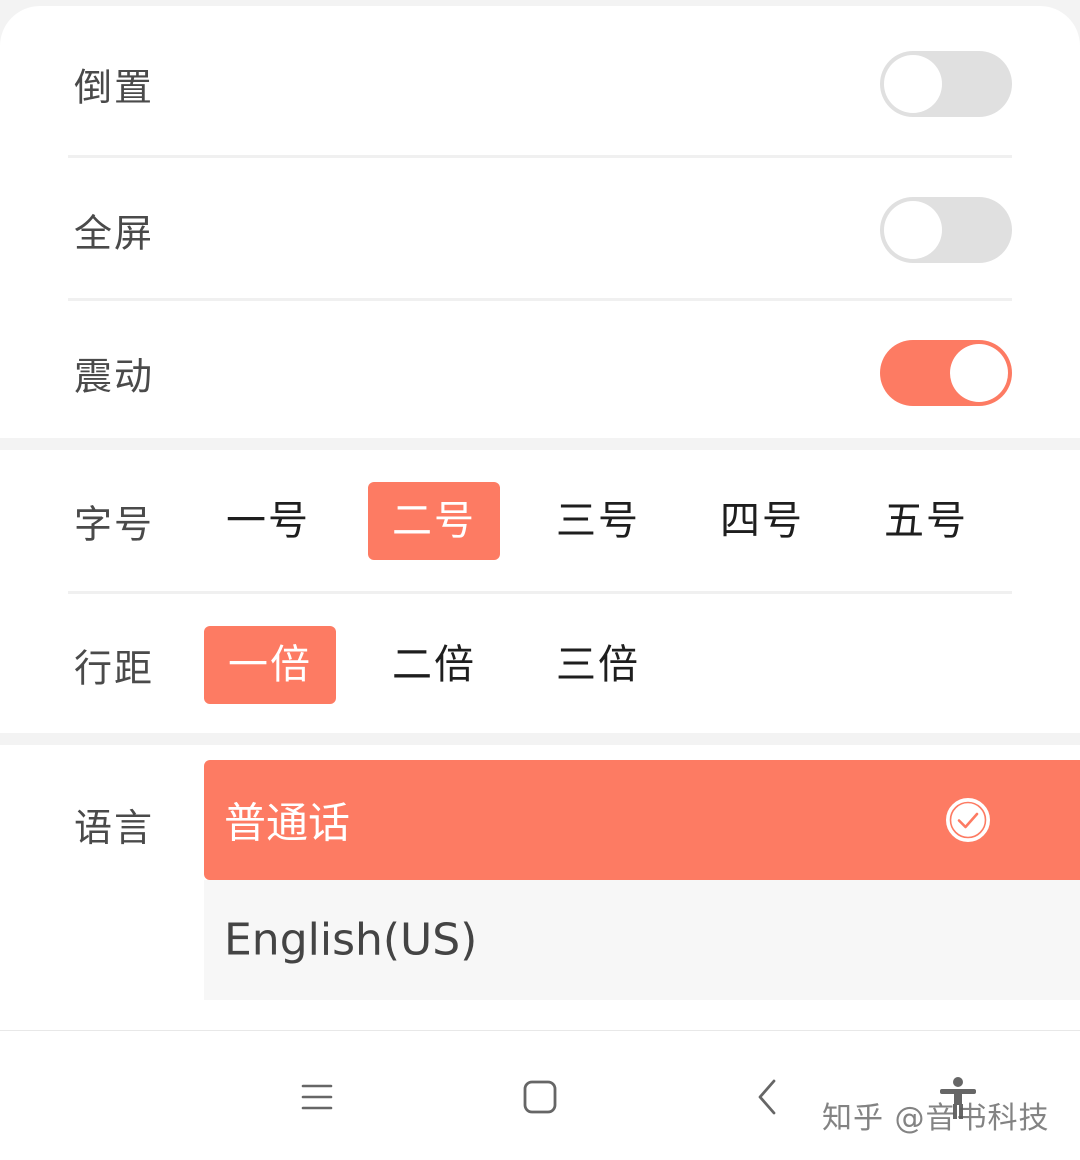 This screenshot has height=1160, width=1080. What do you see at coordinates (270, 665) in the screenshot?
I see `line-spacing-option-1x: 一倍` at bounding box center [270, 665].